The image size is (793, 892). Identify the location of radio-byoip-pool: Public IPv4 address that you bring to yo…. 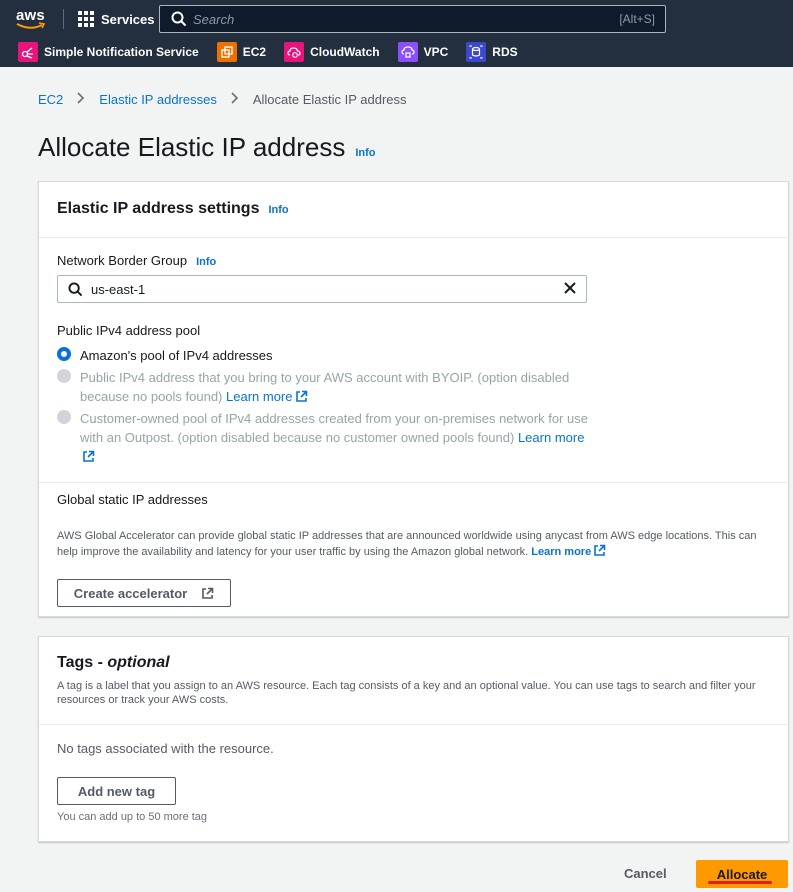
(323, 387).